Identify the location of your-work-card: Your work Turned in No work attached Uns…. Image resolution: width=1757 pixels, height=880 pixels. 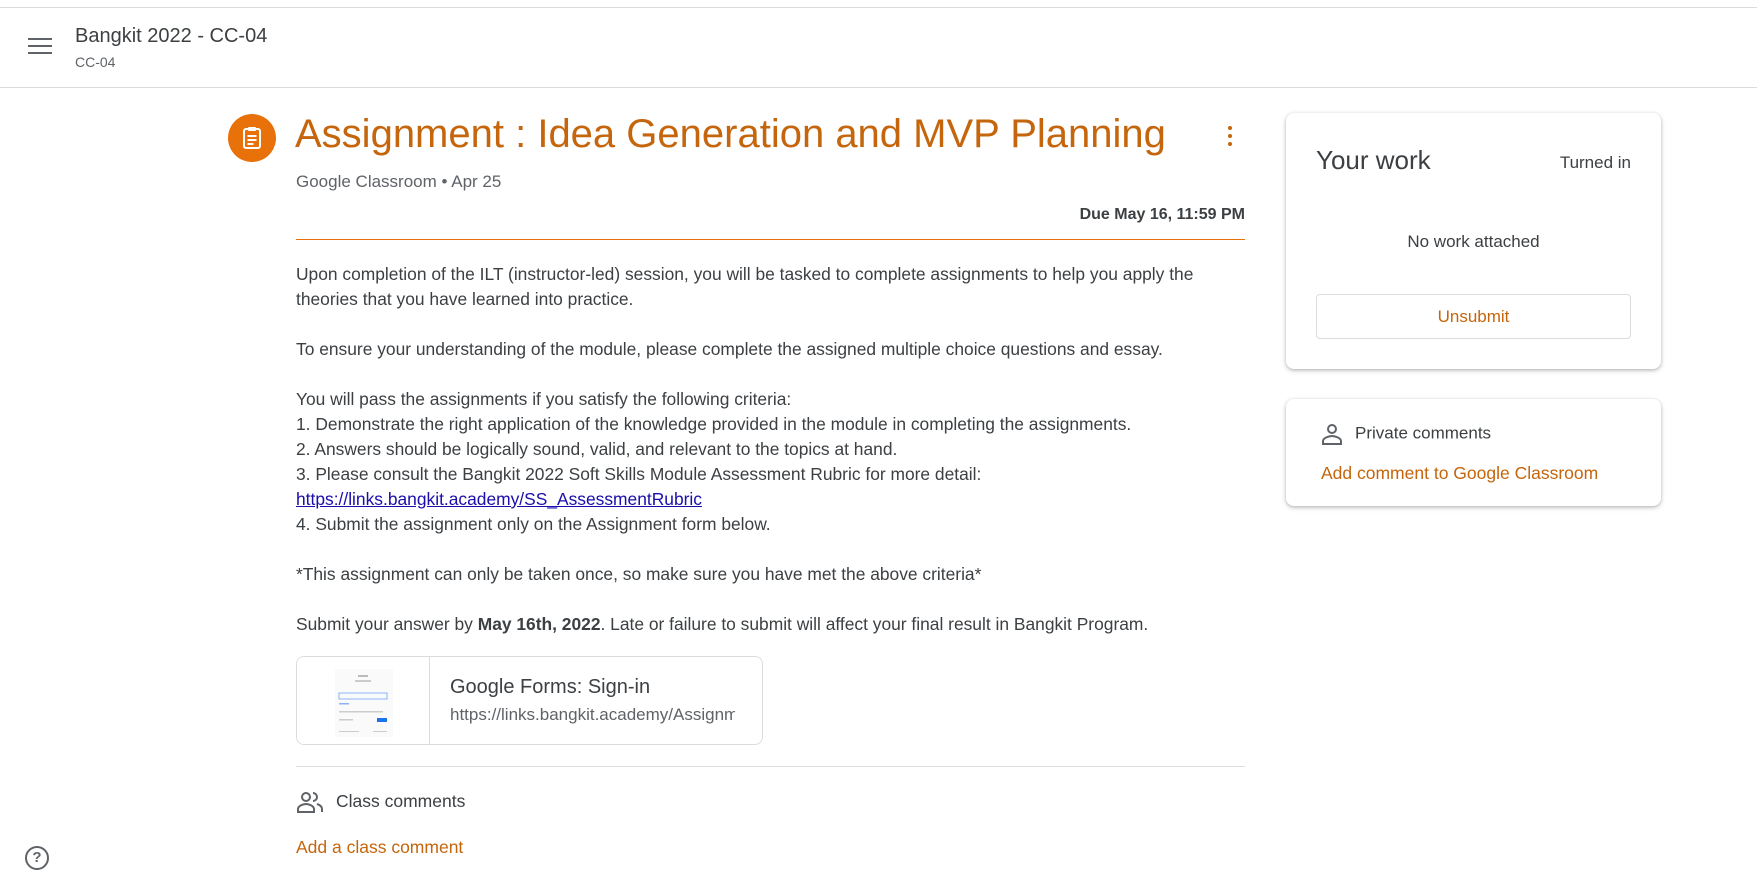
(1473, 241).